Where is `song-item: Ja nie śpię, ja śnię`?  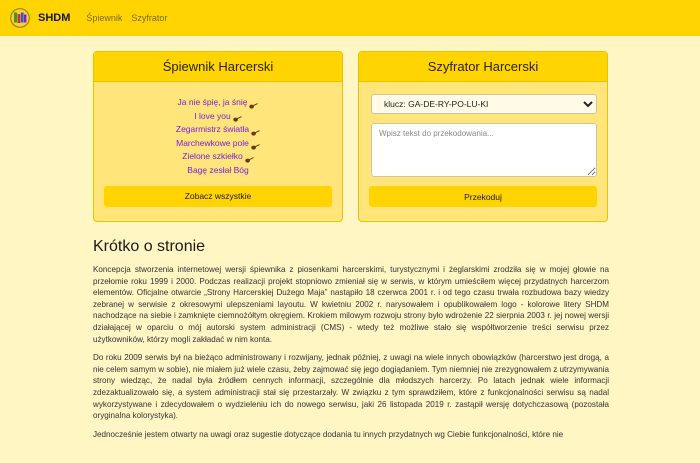 song-item: Ja nie śpię, ja śnię is located at coordinates (218, 103).